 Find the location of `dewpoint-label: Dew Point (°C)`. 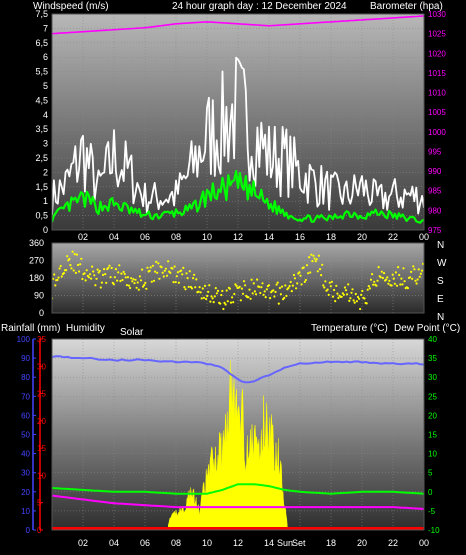

dewpoint-label: Dew Point (°C) is located at coordinates (427, 328).